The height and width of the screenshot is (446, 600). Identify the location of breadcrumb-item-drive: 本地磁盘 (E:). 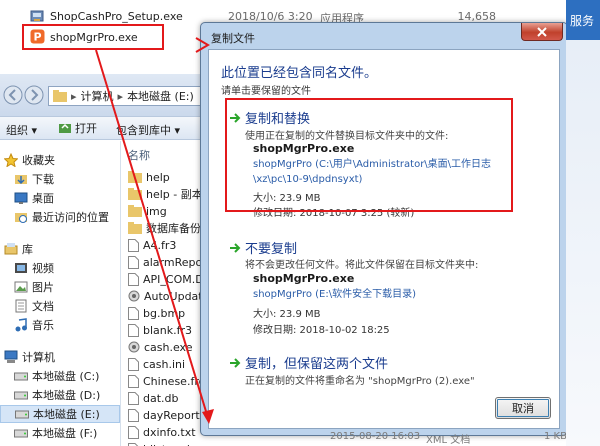
(160, 96).